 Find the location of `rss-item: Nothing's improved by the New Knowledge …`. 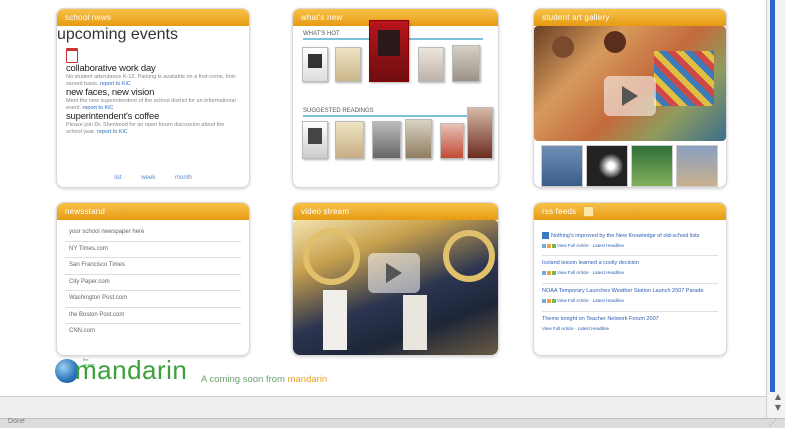

rss-item: Nothing's improved by the New Knowledge … is located at coordinates (630, 242).